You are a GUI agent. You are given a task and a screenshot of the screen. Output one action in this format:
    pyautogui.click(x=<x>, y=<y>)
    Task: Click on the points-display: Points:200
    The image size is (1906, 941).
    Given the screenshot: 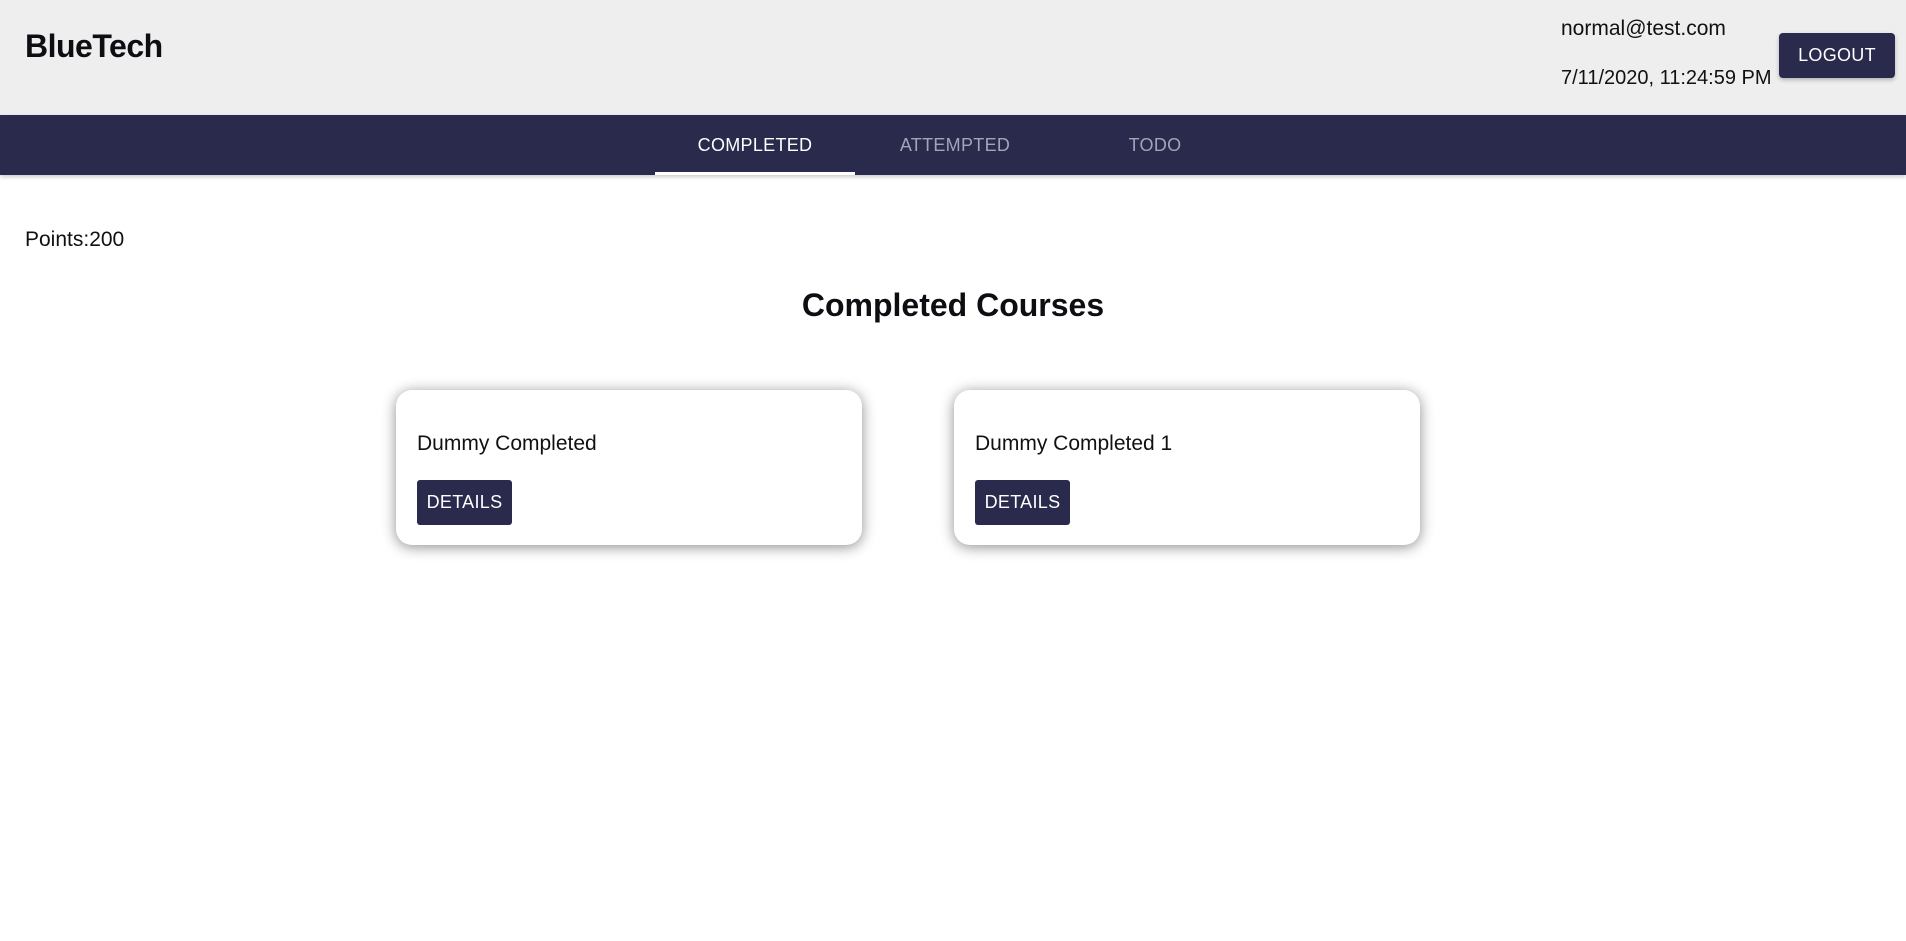 What is the action you would take?
    pyautogui.click(x=75, y=239)
    